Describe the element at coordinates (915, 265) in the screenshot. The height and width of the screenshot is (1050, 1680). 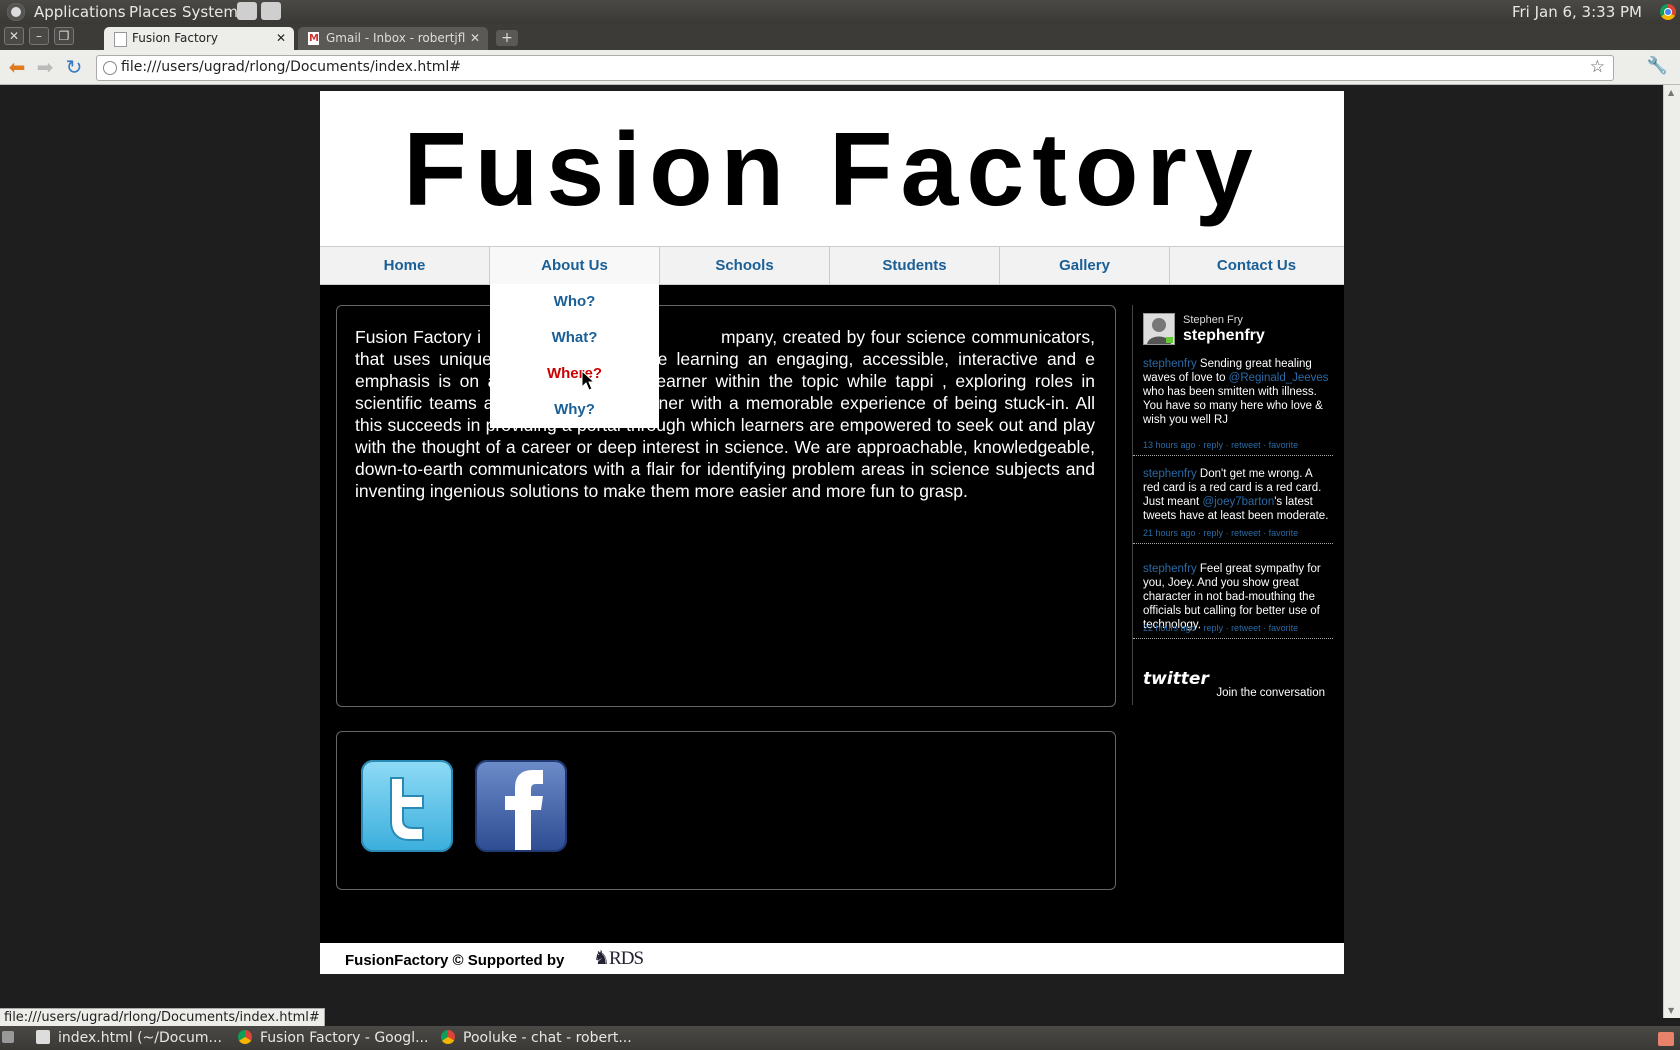
I see `nav-students: Students` at that location.